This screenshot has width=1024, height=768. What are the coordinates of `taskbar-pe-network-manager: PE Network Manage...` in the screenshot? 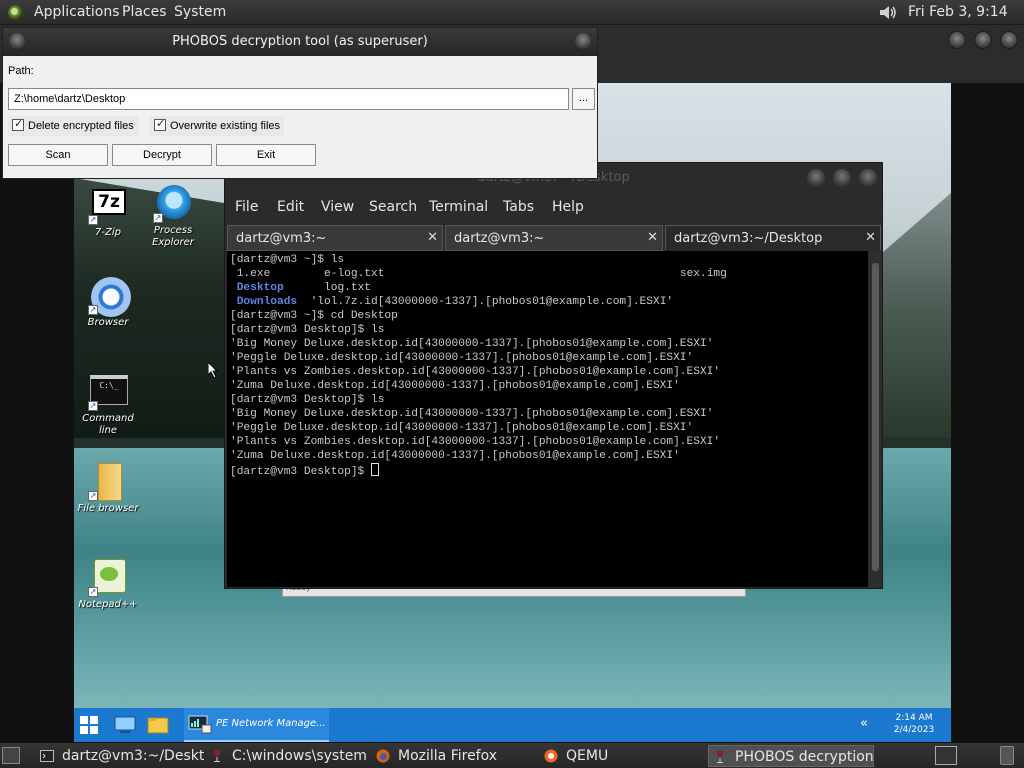 It's located at (256, 725).